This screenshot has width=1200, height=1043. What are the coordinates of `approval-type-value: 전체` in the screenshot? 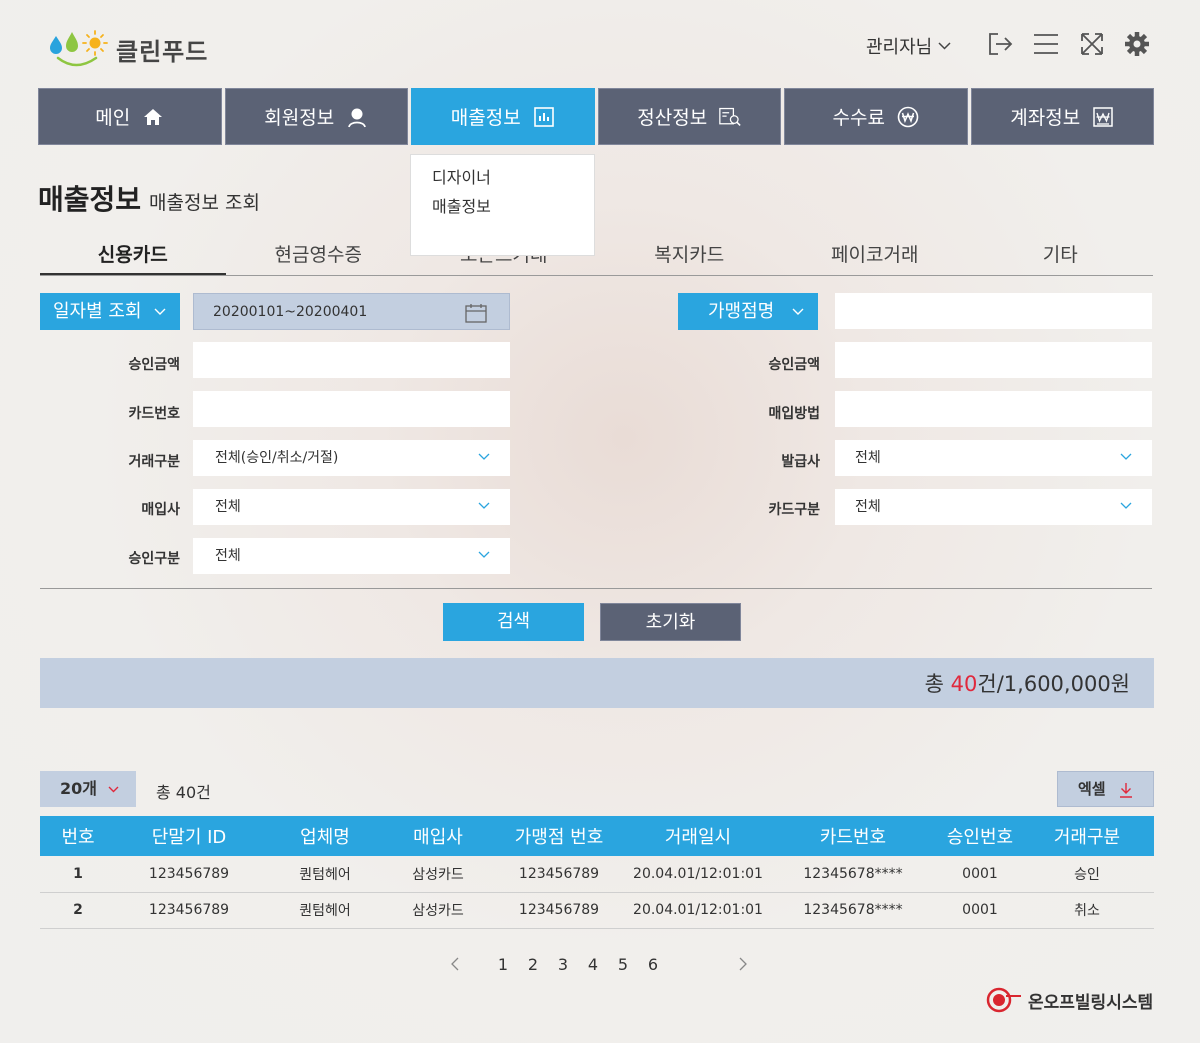 It's located at (228, 556).